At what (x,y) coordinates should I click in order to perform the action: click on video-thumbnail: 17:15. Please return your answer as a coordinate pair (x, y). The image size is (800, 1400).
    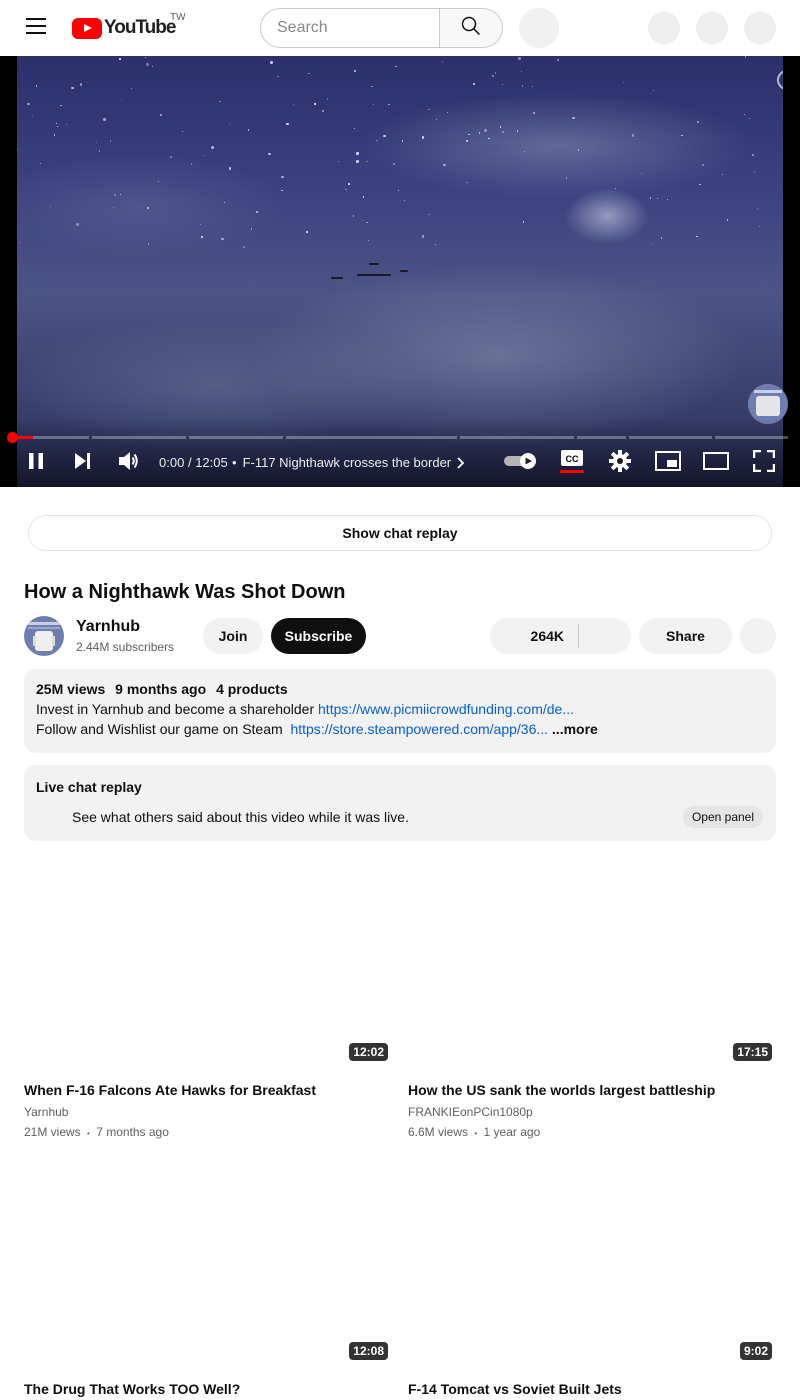
    Looking at the image, I should click on (592, 961).